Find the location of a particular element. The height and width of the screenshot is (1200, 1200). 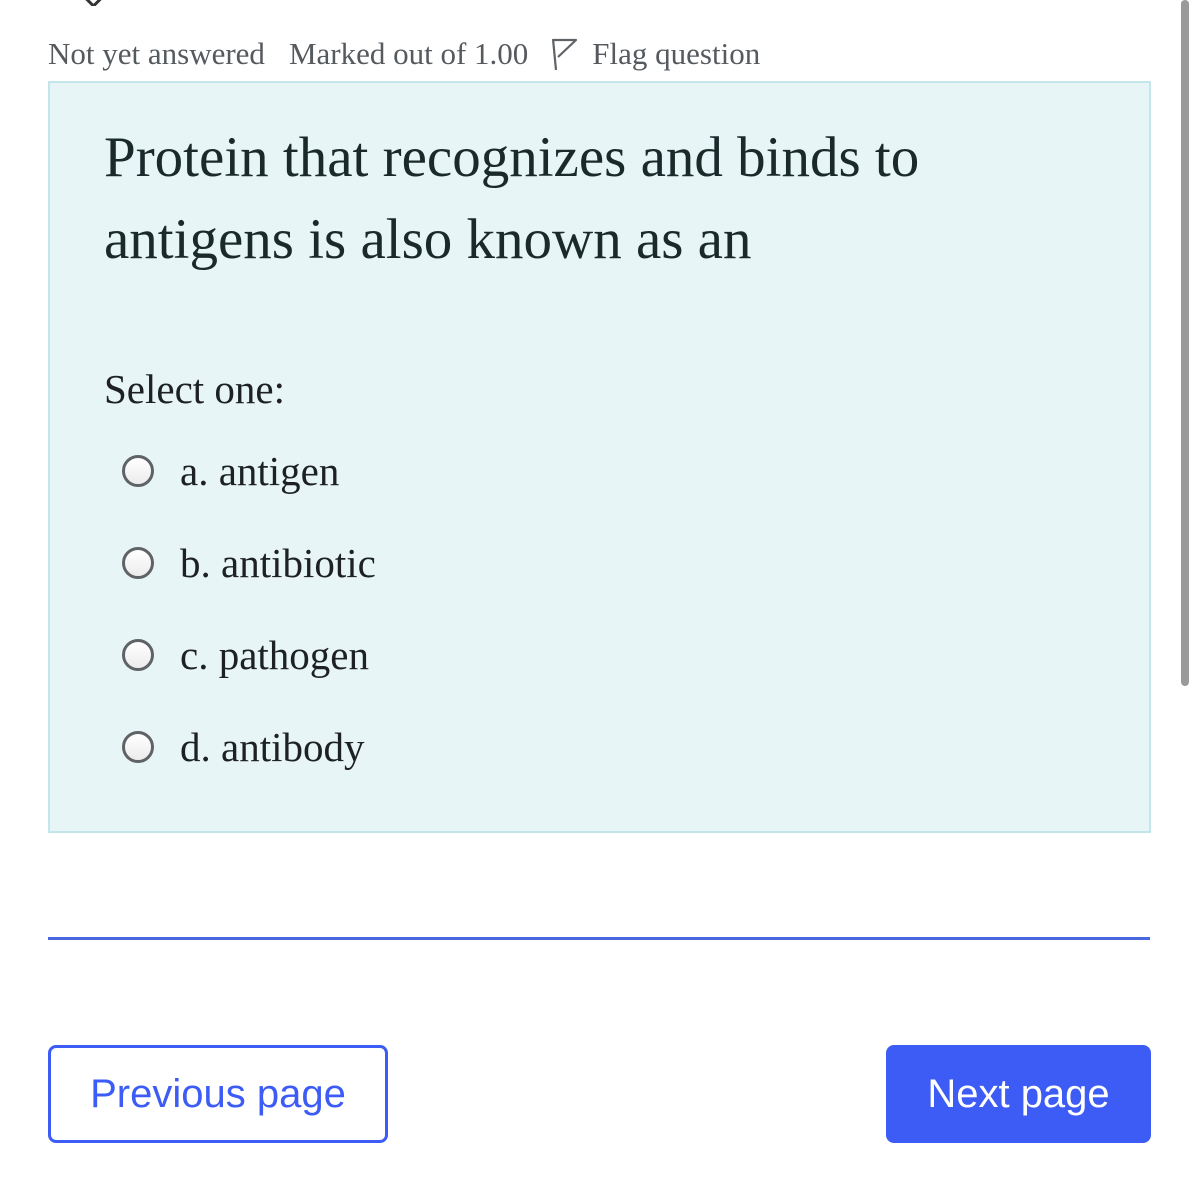

next-page-button: Next page is located at coordinates (1018, 1094).